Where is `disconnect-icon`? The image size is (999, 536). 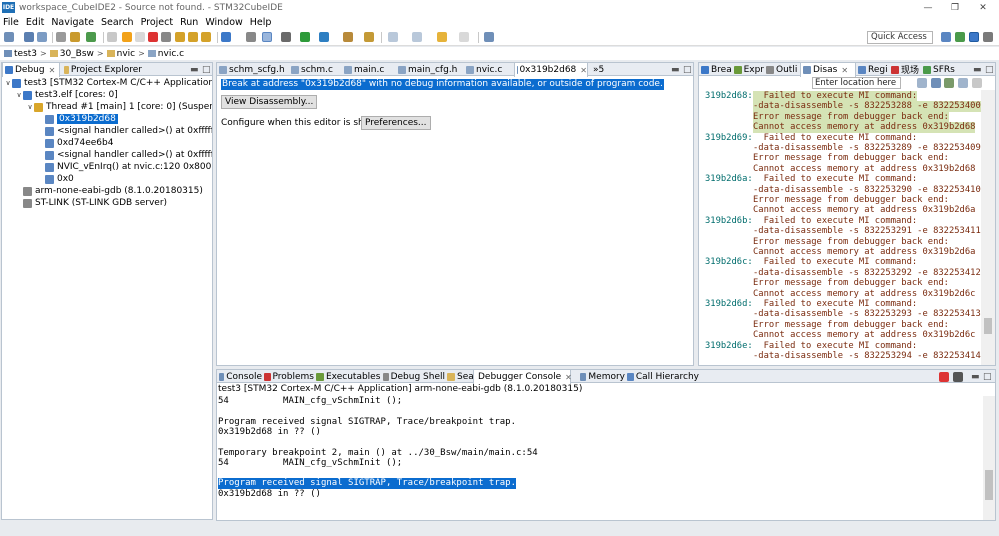 disconnect-icon is located at coordinates (166, 37).